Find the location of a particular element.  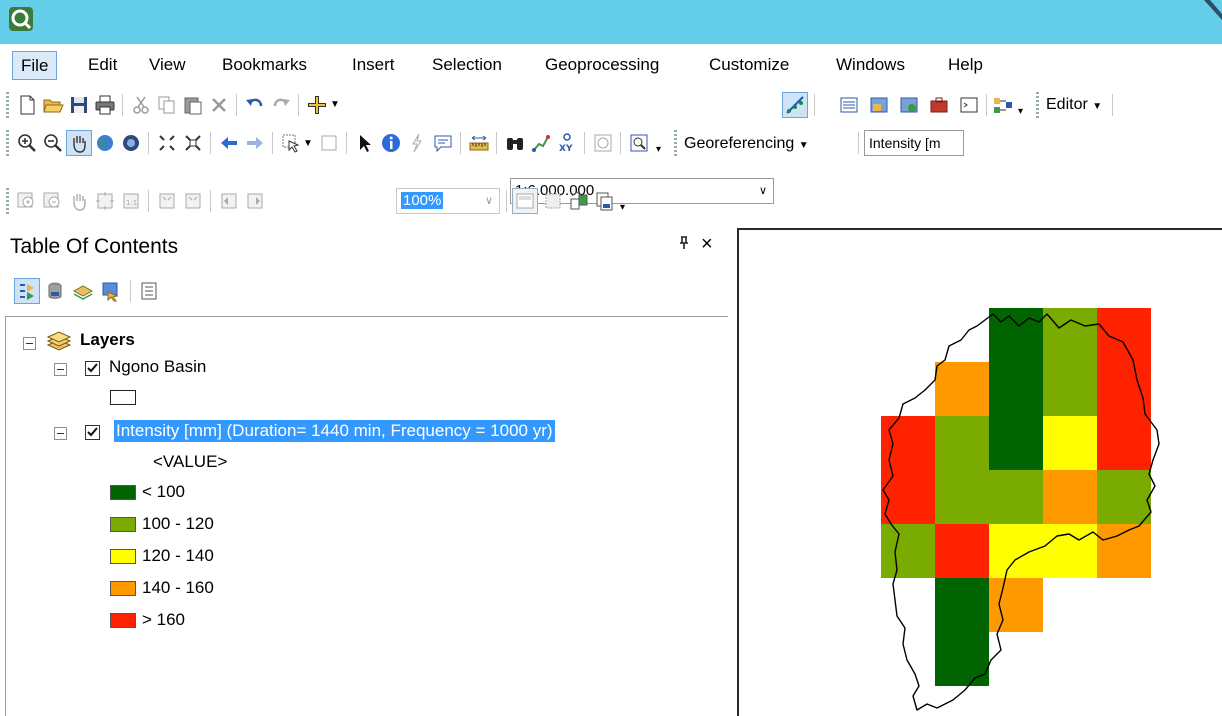

layout-fixed-zoom-in-icon is located at coordinates (167, 201).